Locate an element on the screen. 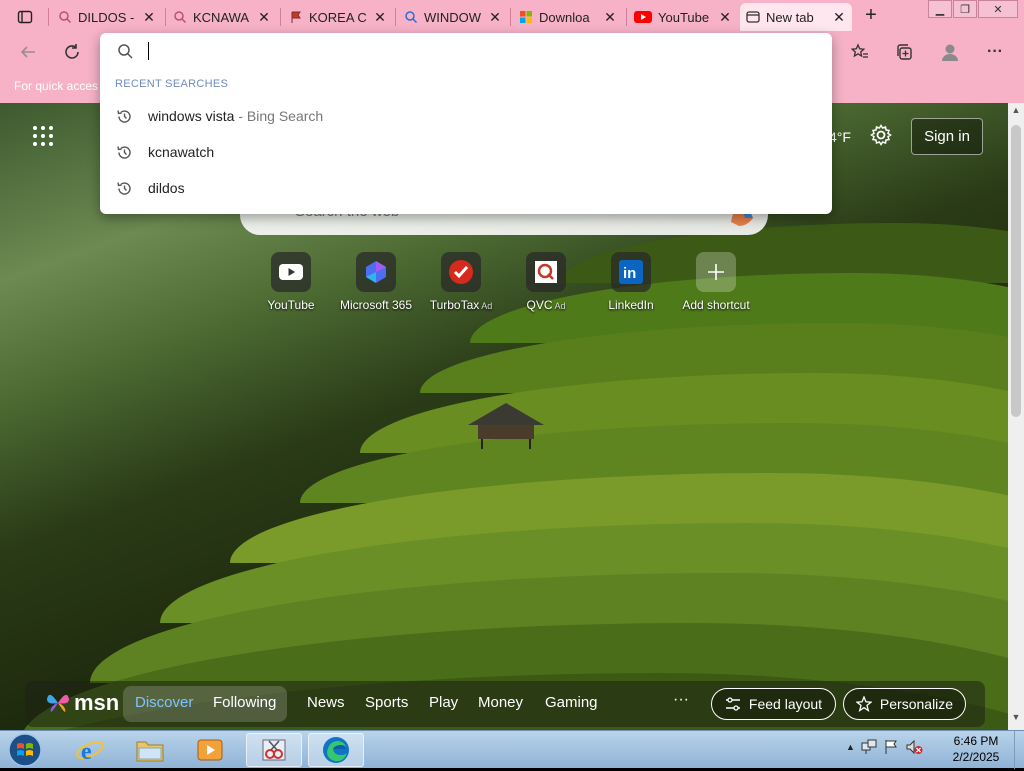 The image size is (1024, 771). profile-avatar-icon is located at coordinates (950, 52).